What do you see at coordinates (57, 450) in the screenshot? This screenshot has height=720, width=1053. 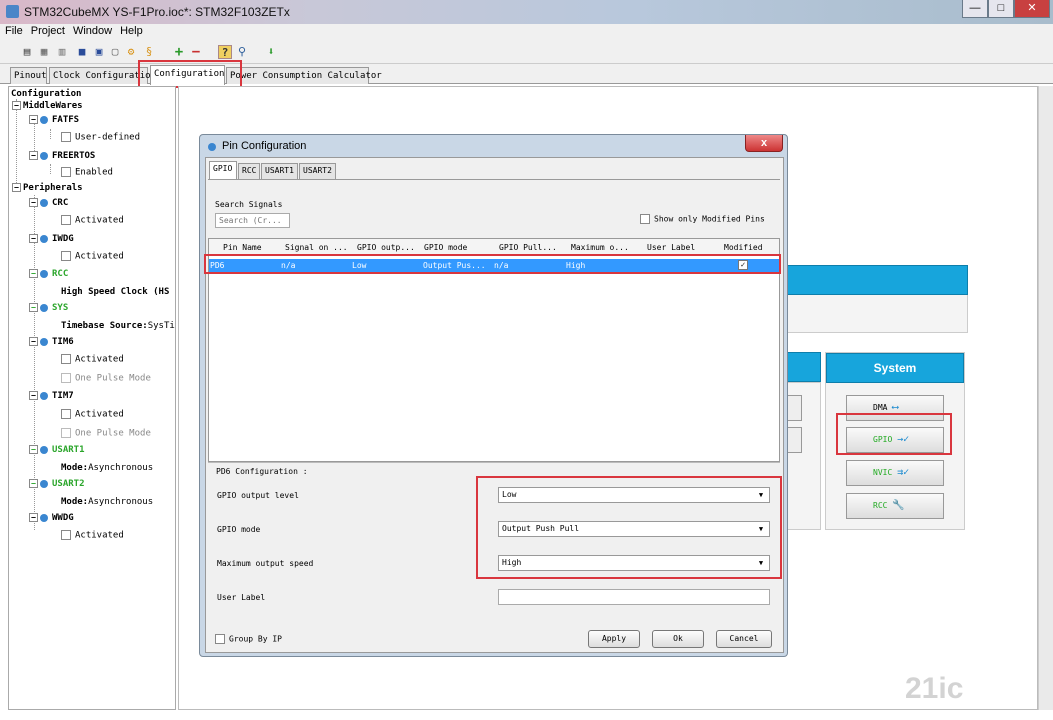 I see `tree-usart1: − USART1` at bounding box center [57, 450].